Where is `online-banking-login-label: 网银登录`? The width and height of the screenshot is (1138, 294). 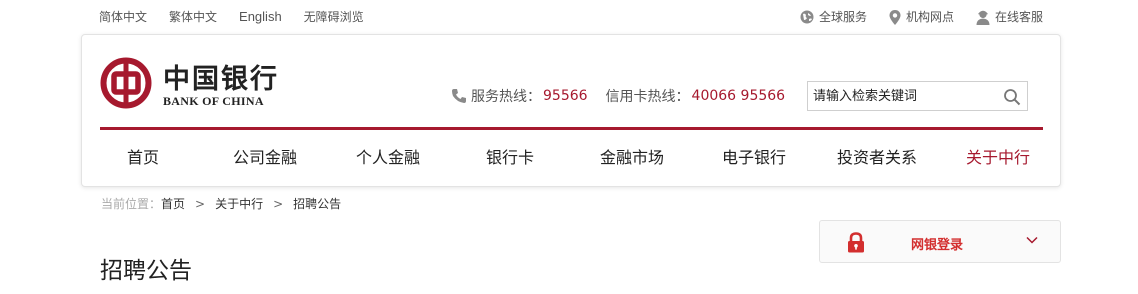
online-banking-login-label: 网银登录 is located at coordinates (937, 245).